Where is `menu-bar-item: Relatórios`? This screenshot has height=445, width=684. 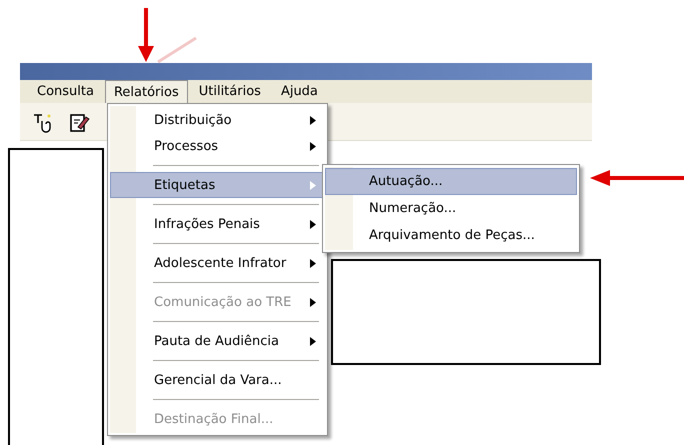 menu-bar-item: Relatórios is located at coordinates (146, 91).